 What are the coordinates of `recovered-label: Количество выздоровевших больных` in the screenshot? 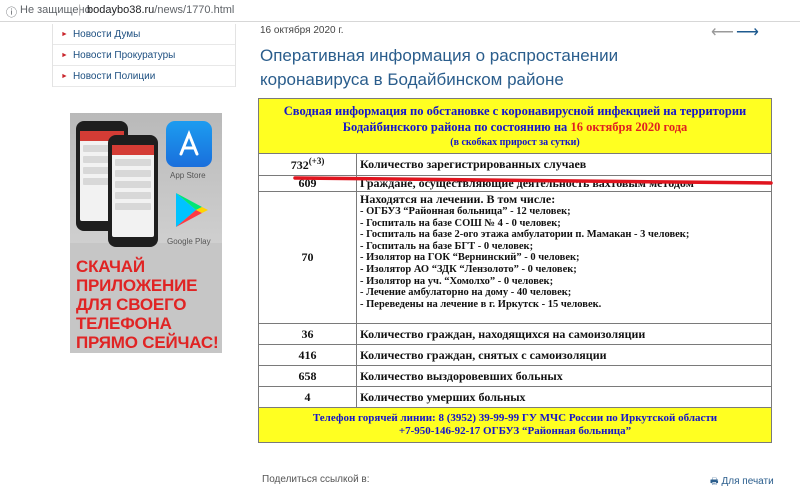 It's located at (564, 376).